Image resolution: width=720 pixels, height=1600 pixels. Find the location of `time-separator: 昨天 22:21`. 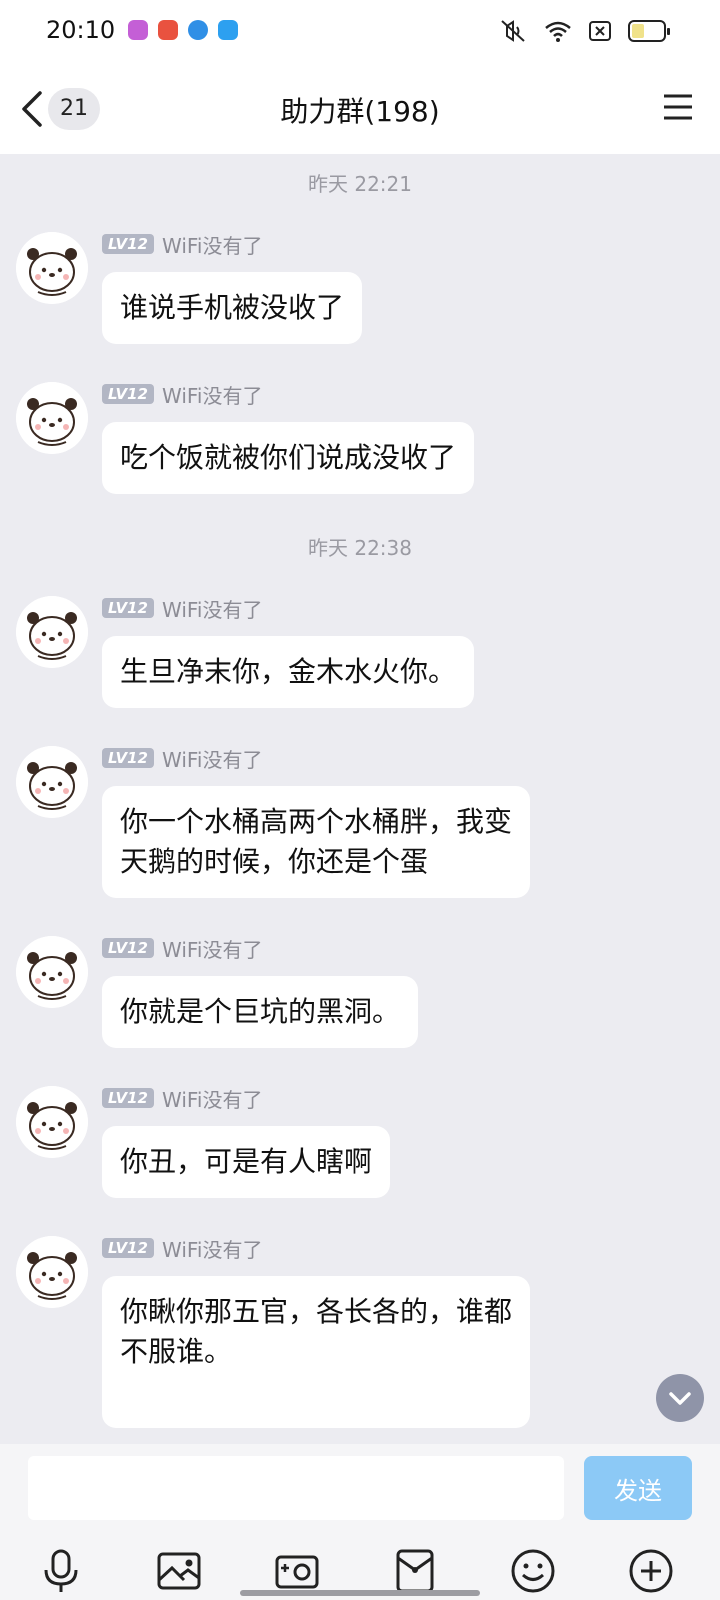

time-separator: 昨天 22:21 is located at coordinates (360, 184).